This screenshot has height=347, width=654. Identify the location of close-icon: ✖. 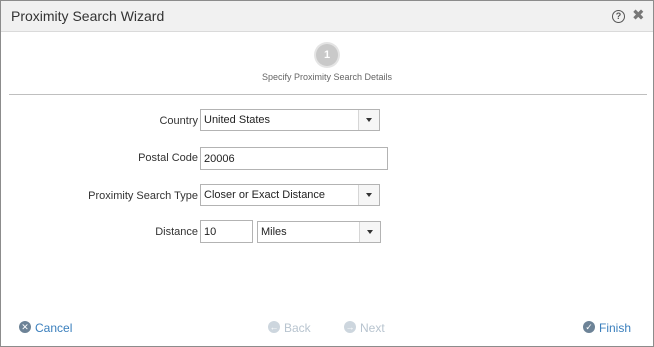
(638, 16).